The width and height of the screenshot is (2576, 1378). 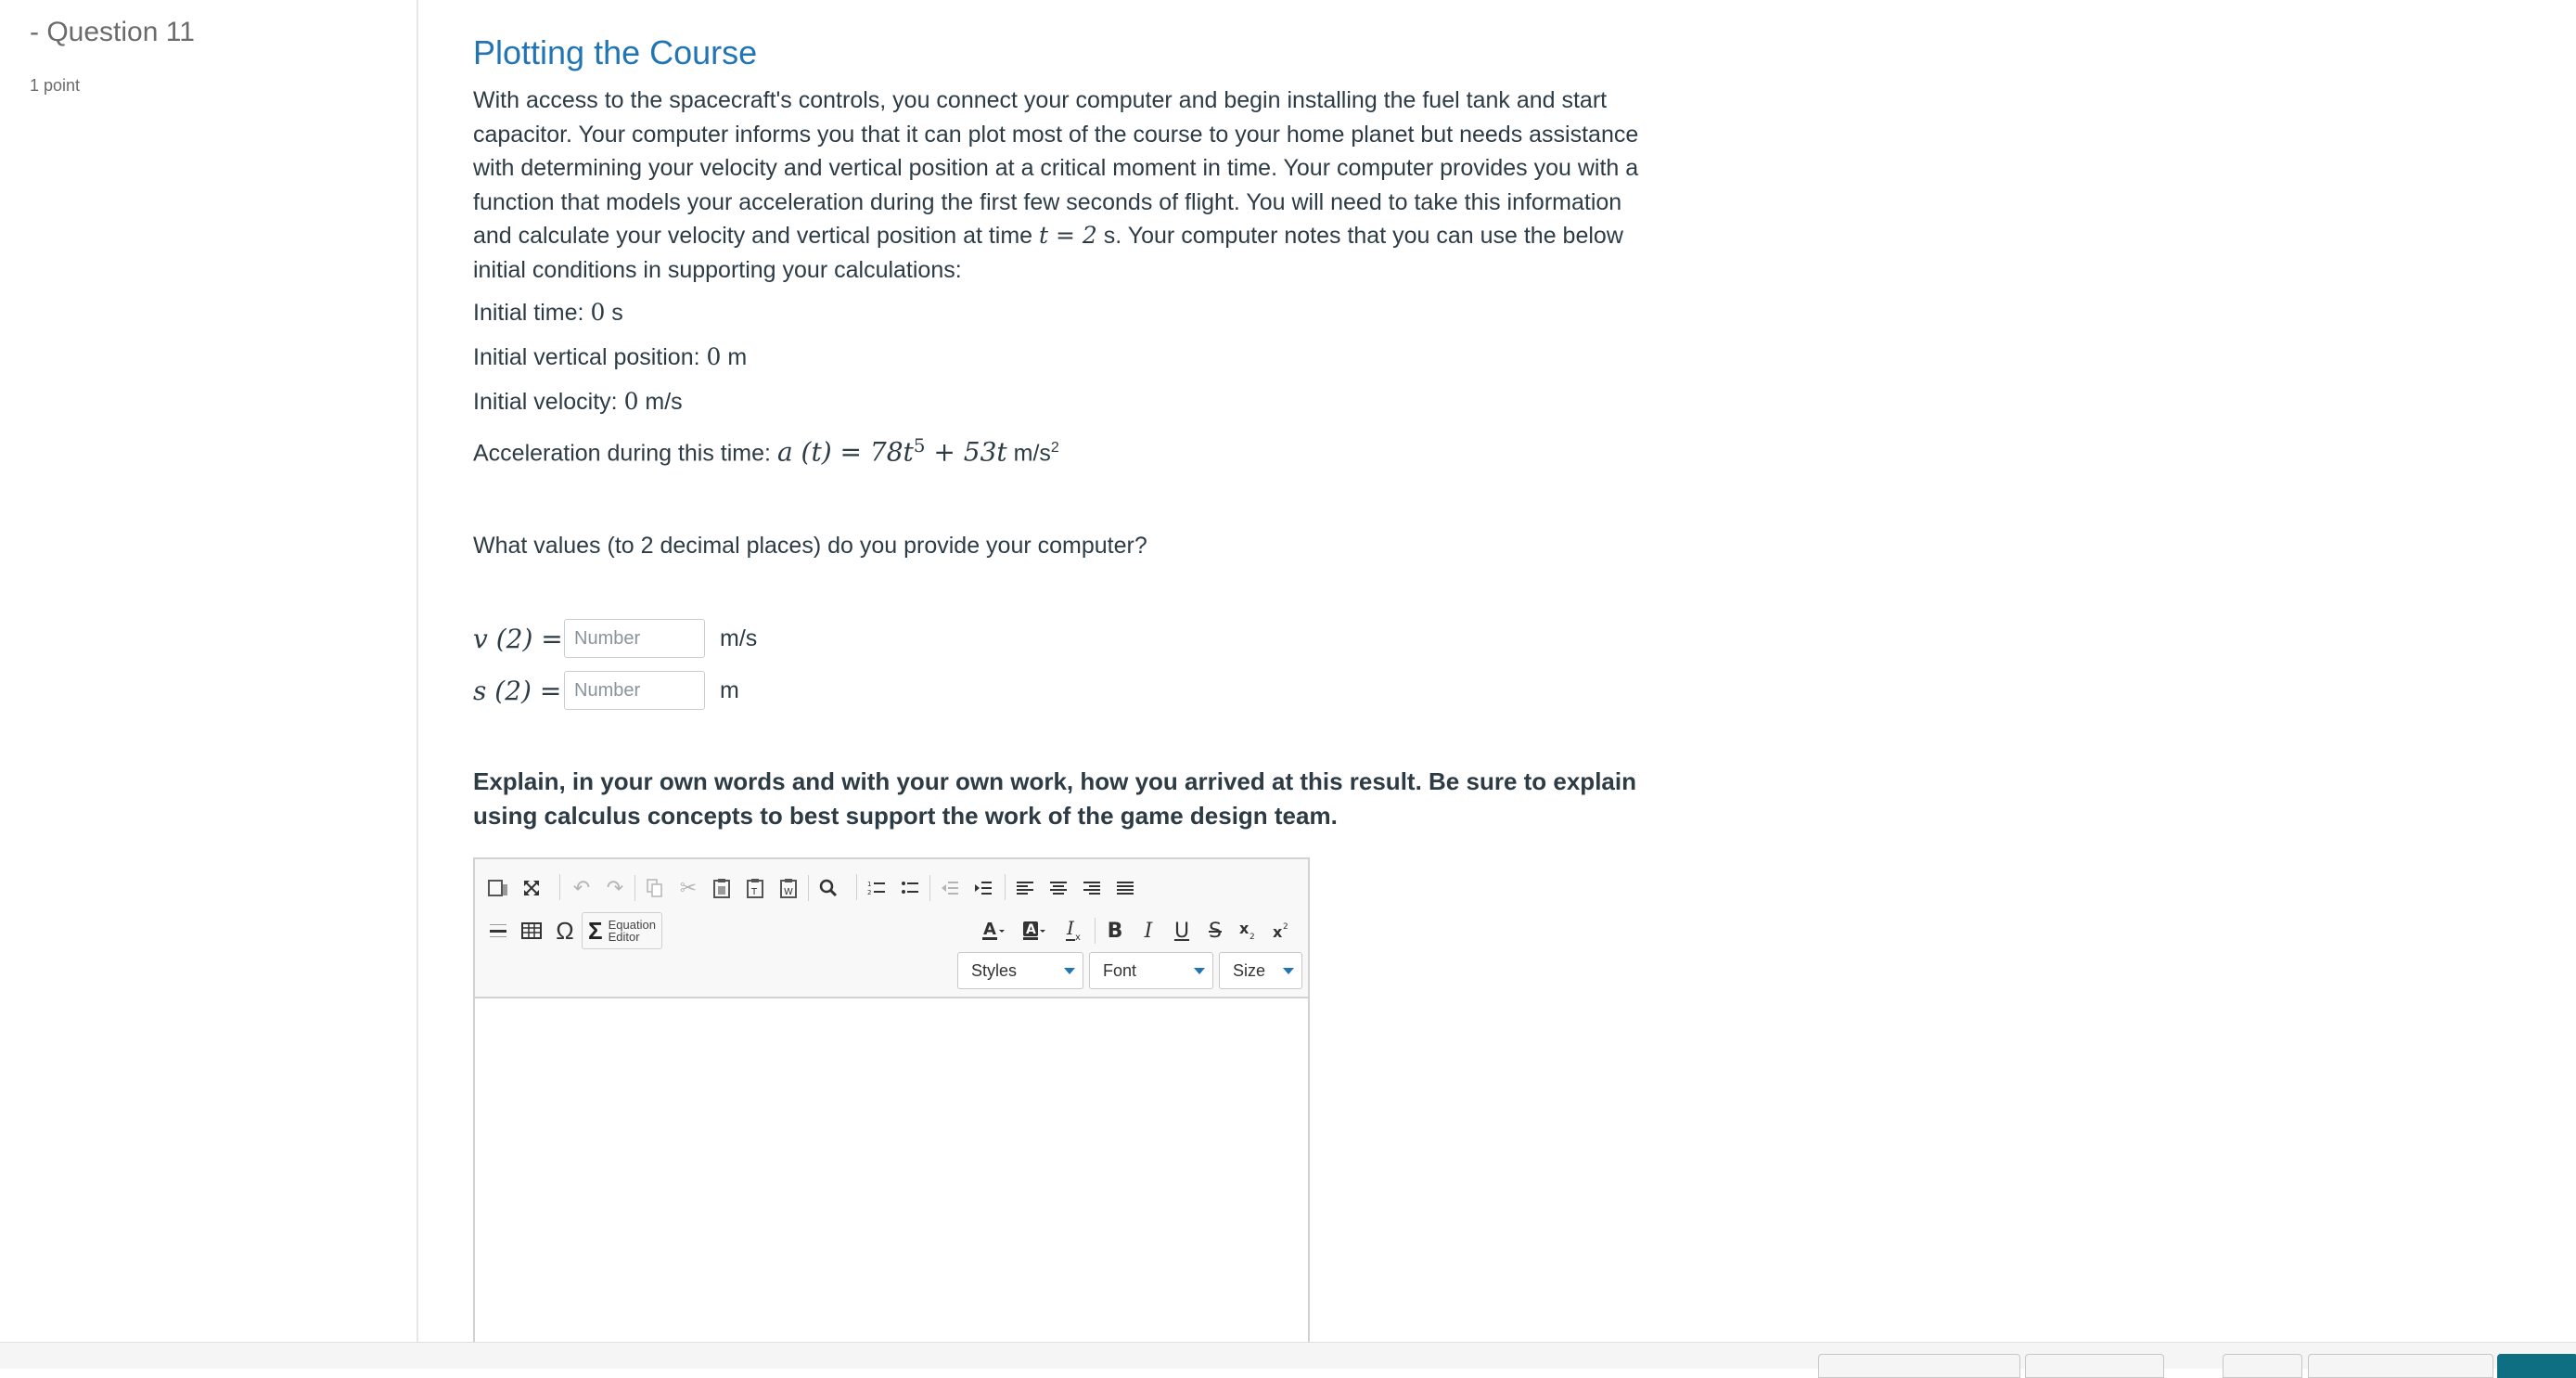 What do you see at coordinates (625, 454) in the screenshot?
I see `acceleration-label: Acceleration during this time:` at bounding box center [625, 454].